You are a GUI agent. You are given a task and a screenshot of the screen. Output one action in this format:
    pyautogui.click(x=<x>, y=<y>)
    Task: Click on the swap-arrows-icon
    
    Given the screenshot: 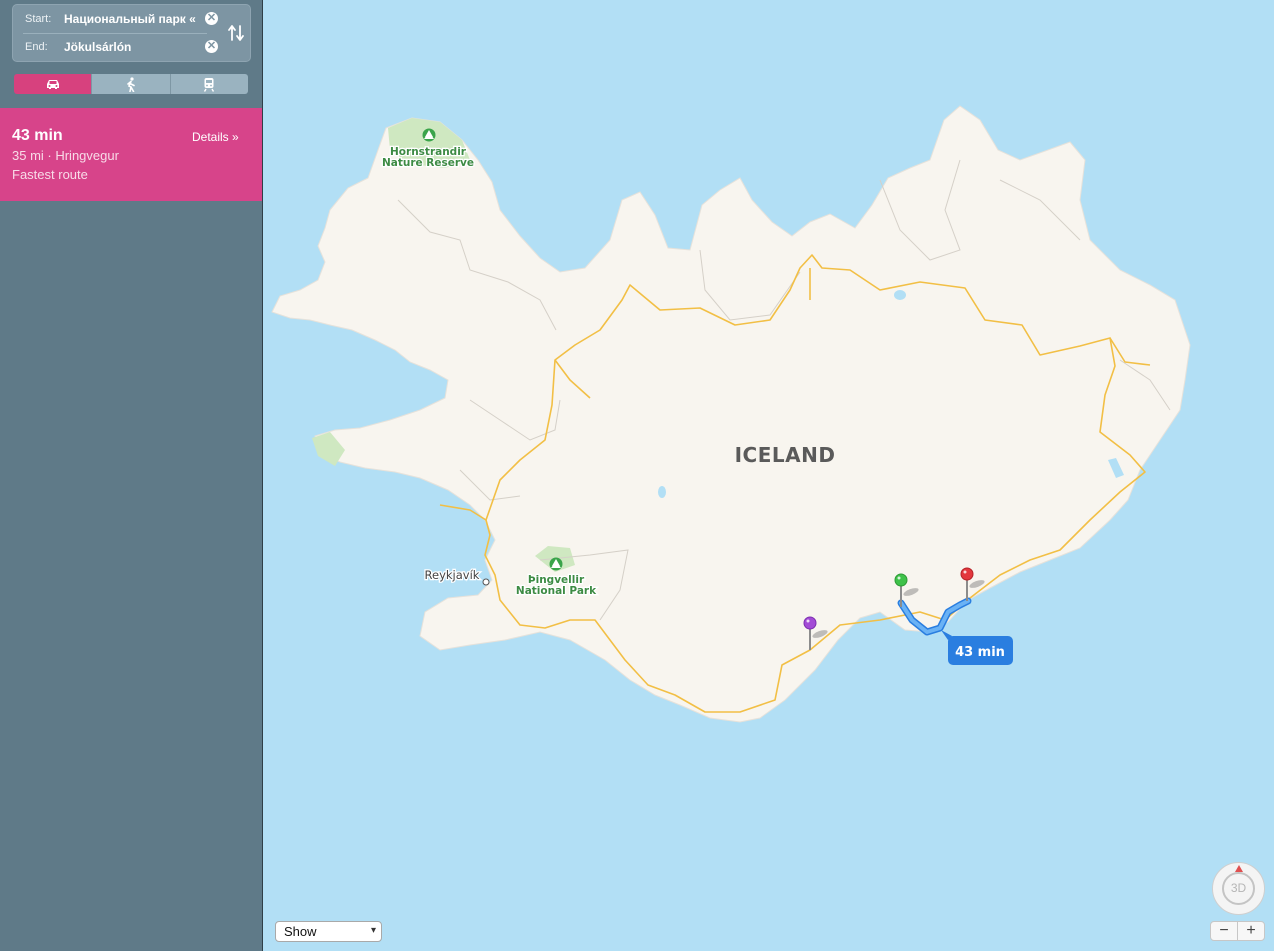 What is the action you would take?
    pyautogui.click(x=236, y=33)
    